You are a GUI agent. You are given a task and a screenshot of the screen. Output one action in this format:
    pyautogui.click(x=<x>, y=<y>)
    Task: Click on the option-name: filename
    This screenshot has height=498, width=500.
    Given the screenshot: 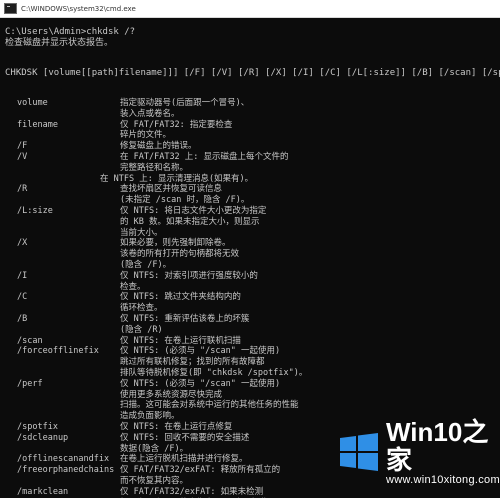 What is the action you would take?
    pyautogui.click(x=37, y=124)
    